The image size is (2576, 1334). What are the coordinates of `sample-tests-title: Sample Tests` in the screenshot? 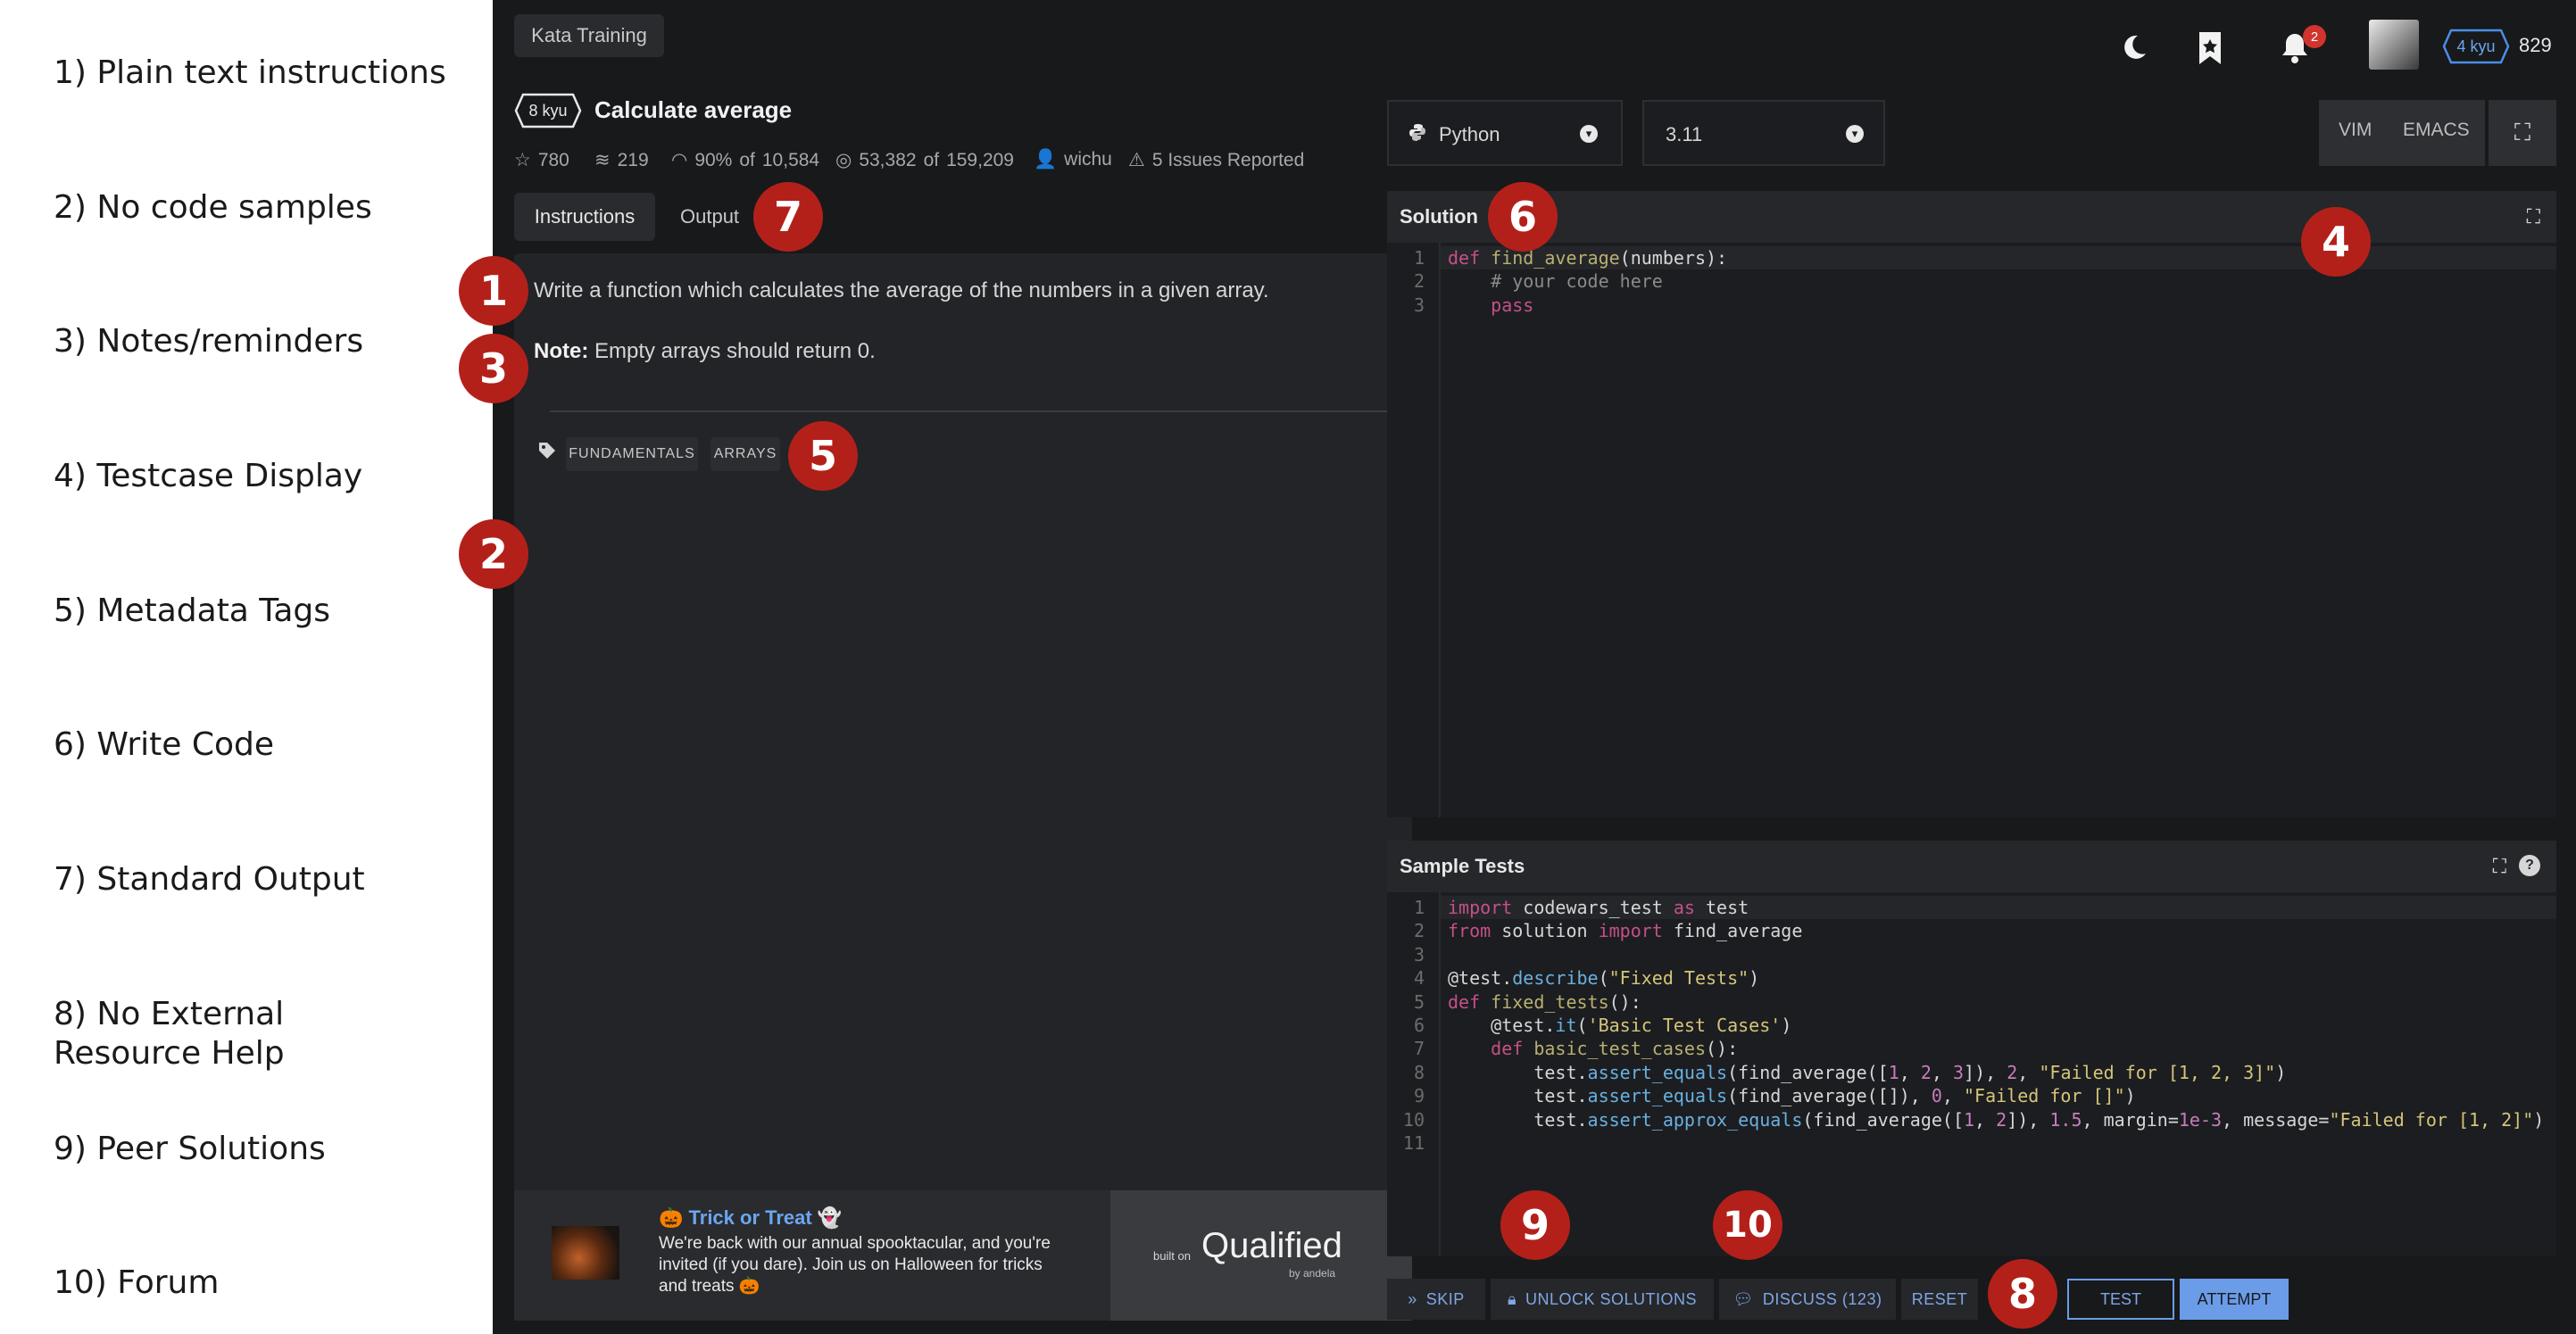 It's located at (1462, 866).